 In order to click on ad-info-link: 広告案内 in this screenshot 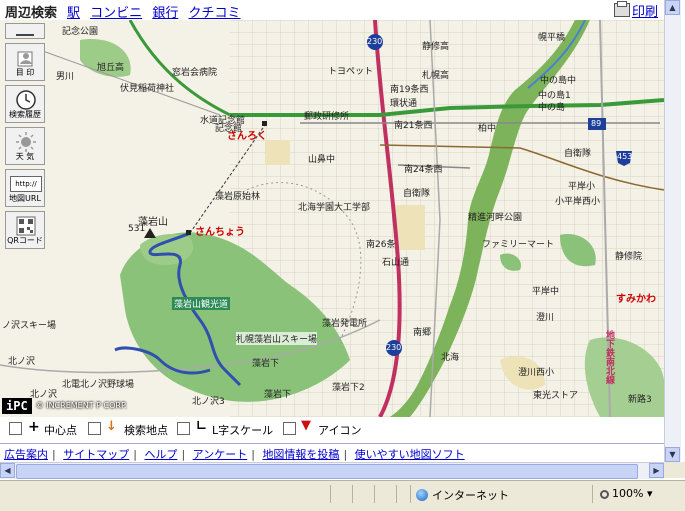, I will do `click(26, 454)`.